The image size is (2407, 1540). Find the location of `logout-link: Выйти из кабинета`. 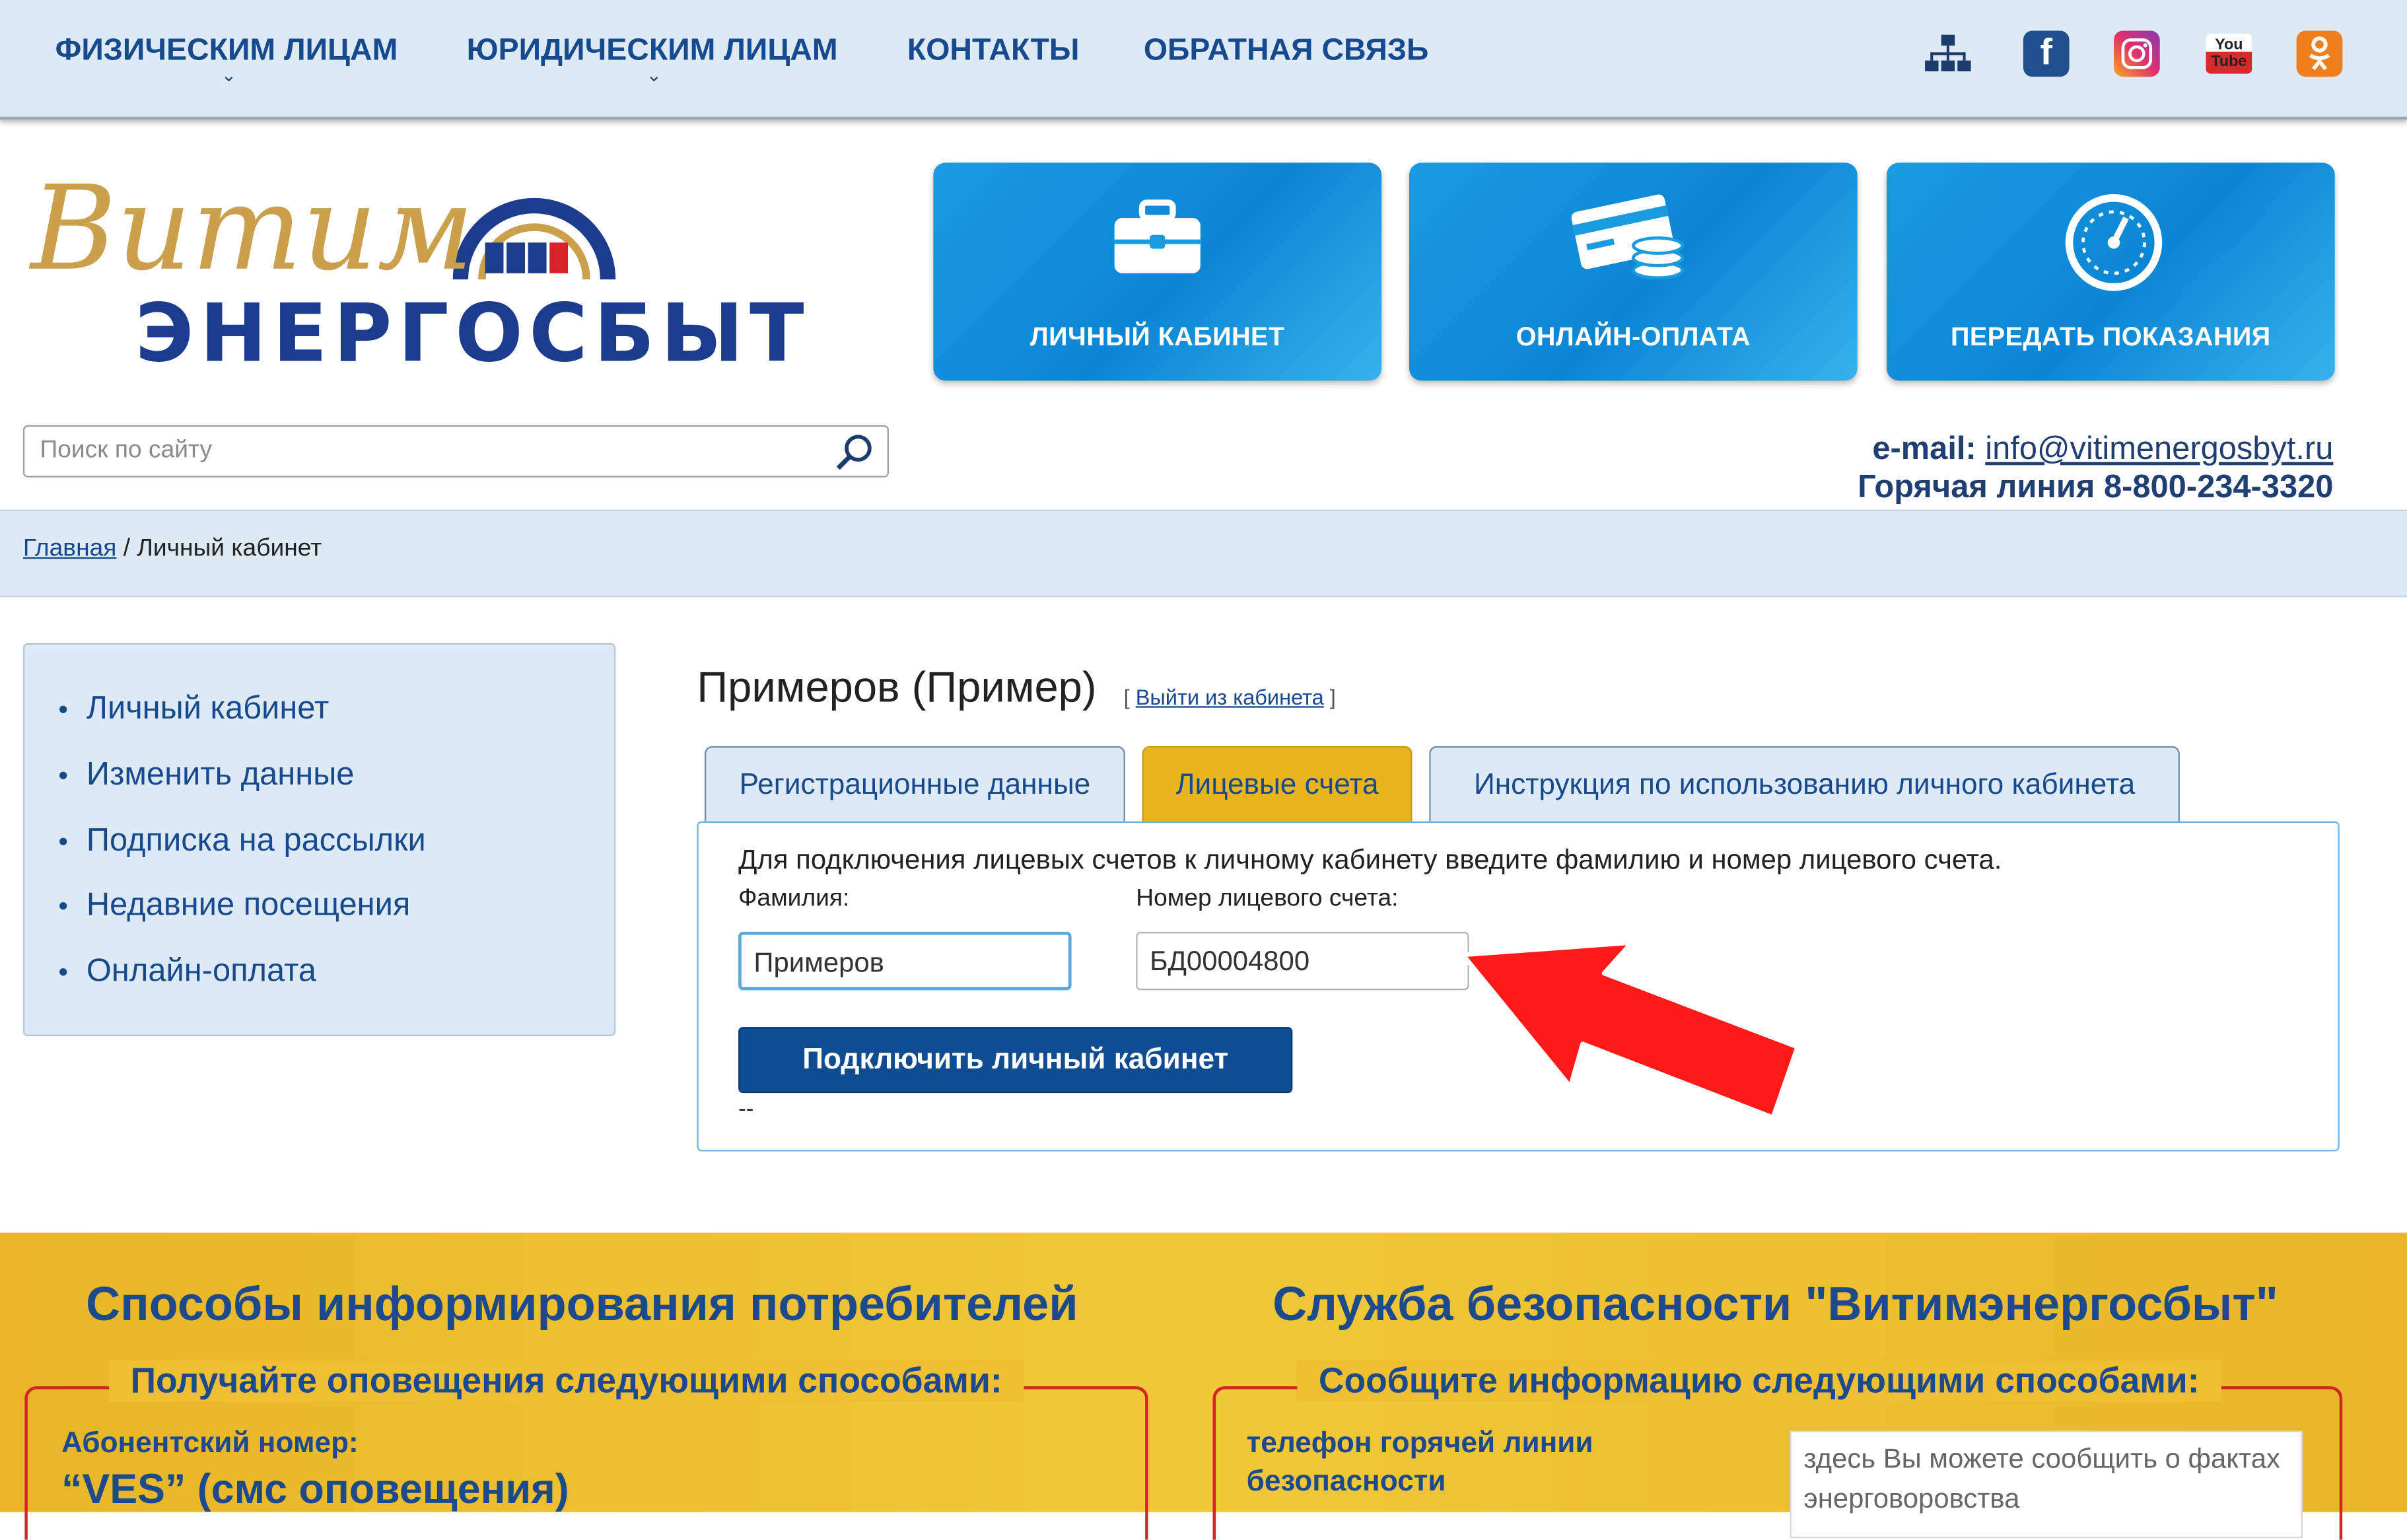

logout-link: Выйти из кабинета is located at coordinates (1230, 697).